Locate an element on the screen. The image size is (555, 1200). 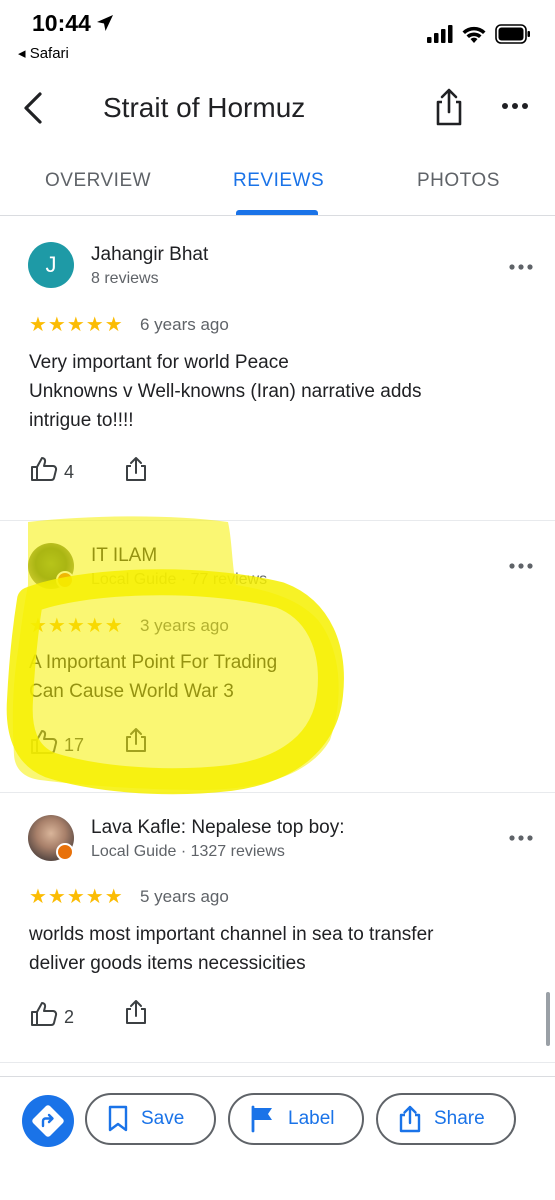
active-tab-indicator is located at coordinates (277, 212).